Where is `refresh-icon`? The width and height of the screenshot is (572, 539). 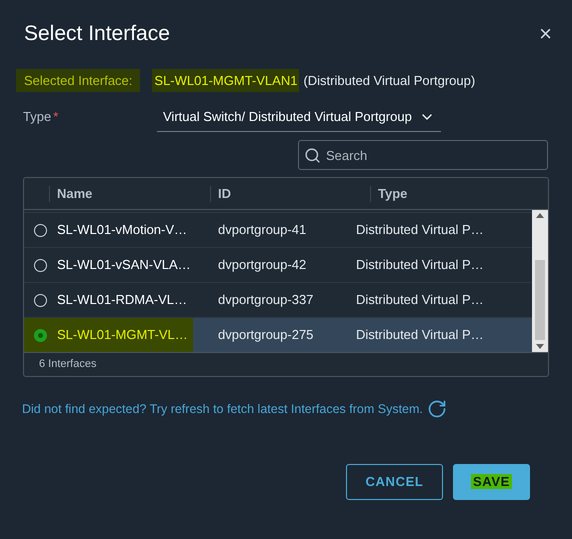
refresh-icon is located at coordinates (436, 409).